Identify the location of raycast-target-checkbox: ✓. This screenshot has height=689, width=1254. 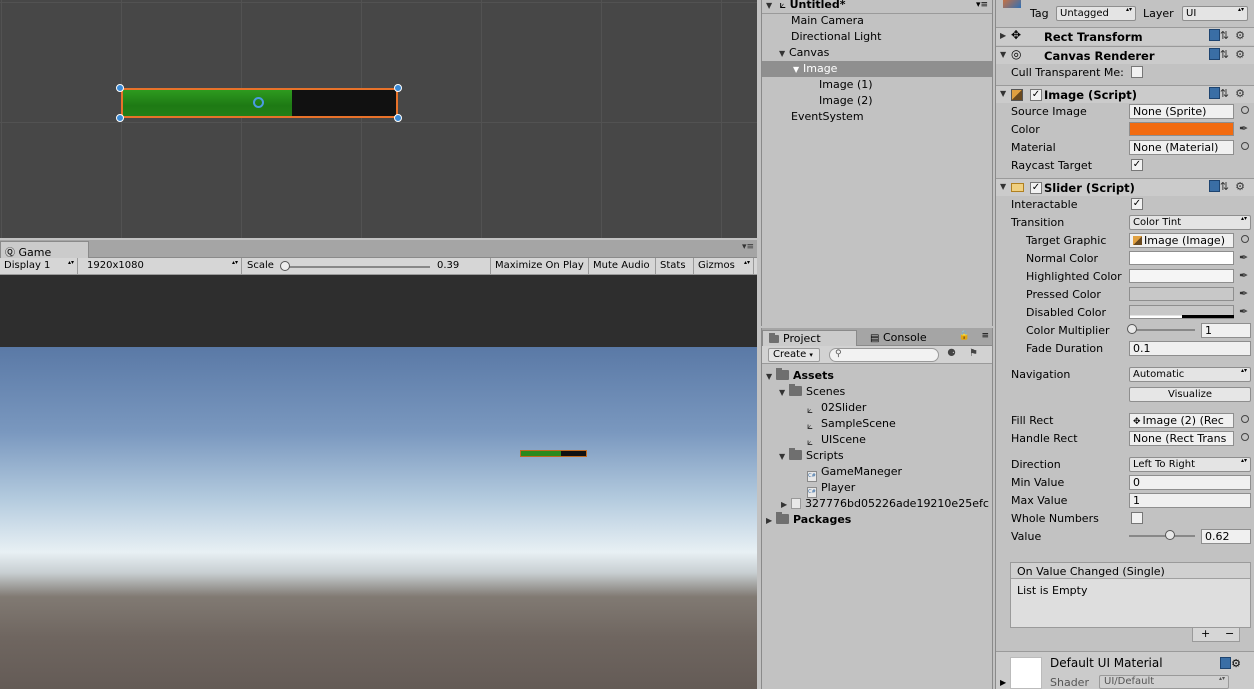
(1137, 165).